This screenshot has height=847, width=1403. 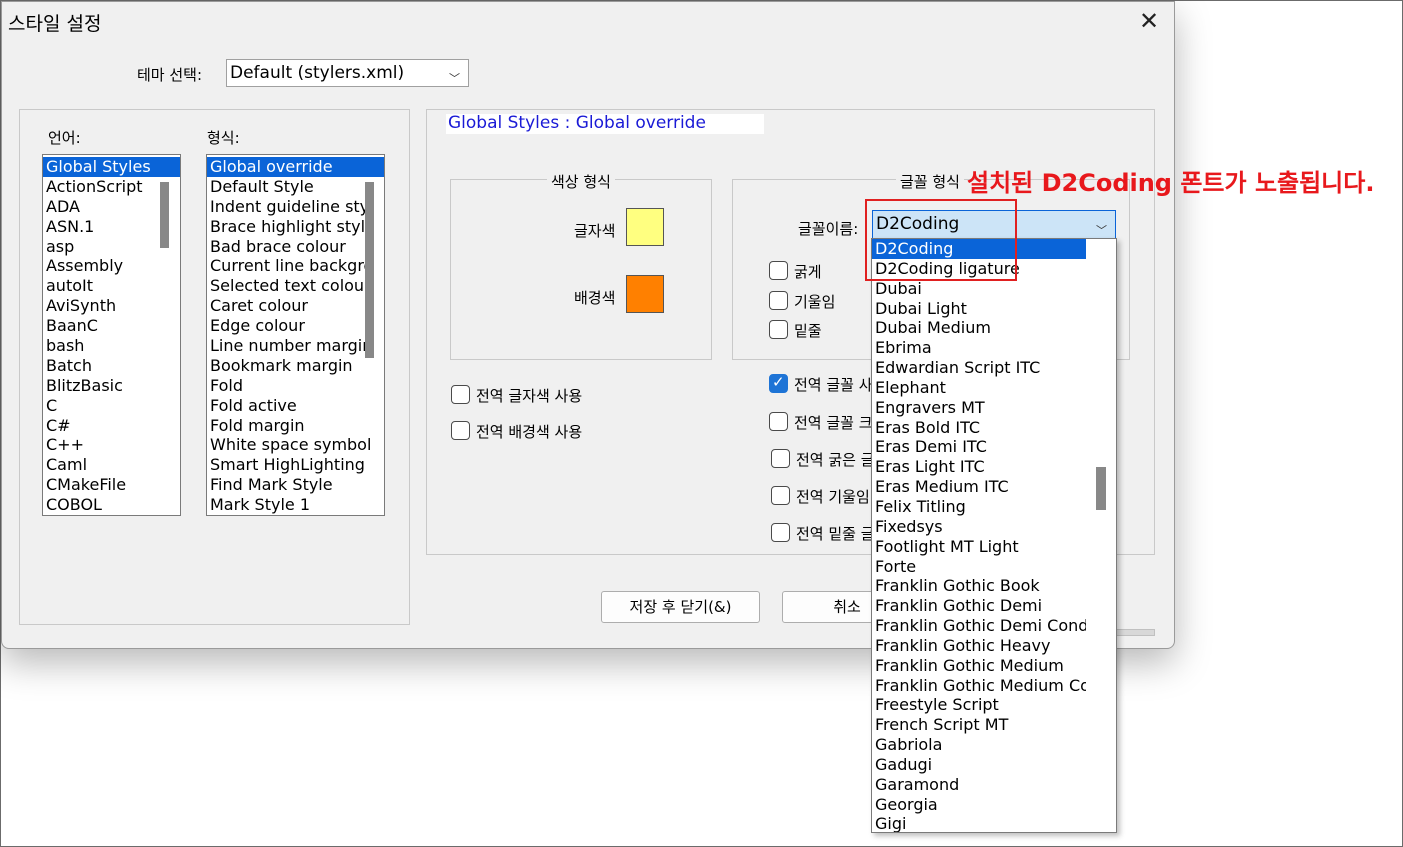 What do you see at coordinates (979, 507) in the screenshot?
I see `font-dropdown-item: Felix Titling` at bounding box center [979, 507].